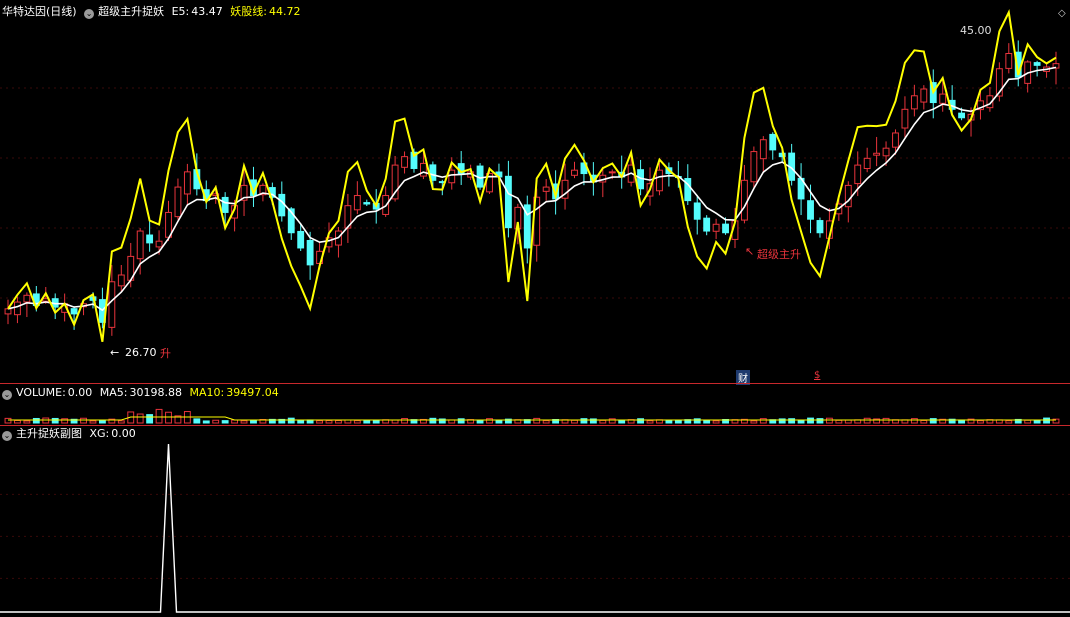  What do you see at coordinates (207, 11) in the screenshot?
I see `e5-value: 43.47` at bounding box center [207, 11].